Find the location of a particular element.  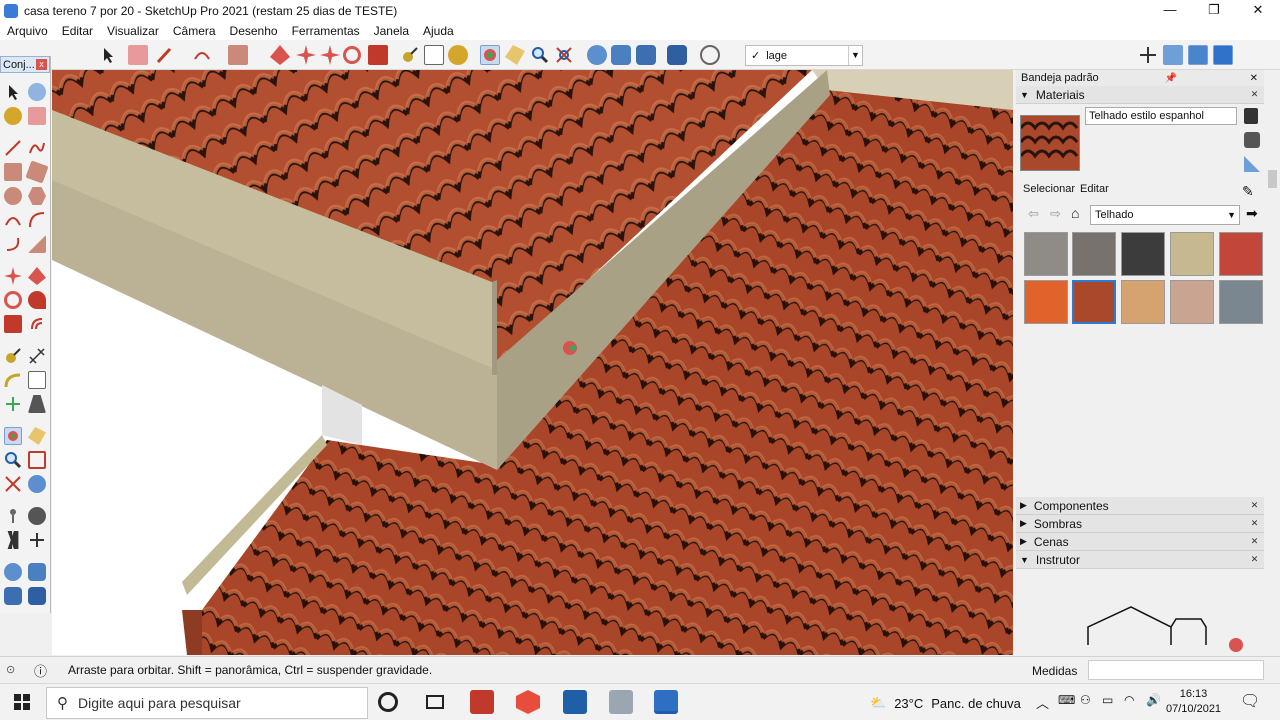

section-plane-left-icon is located at coordinates (37, 540).